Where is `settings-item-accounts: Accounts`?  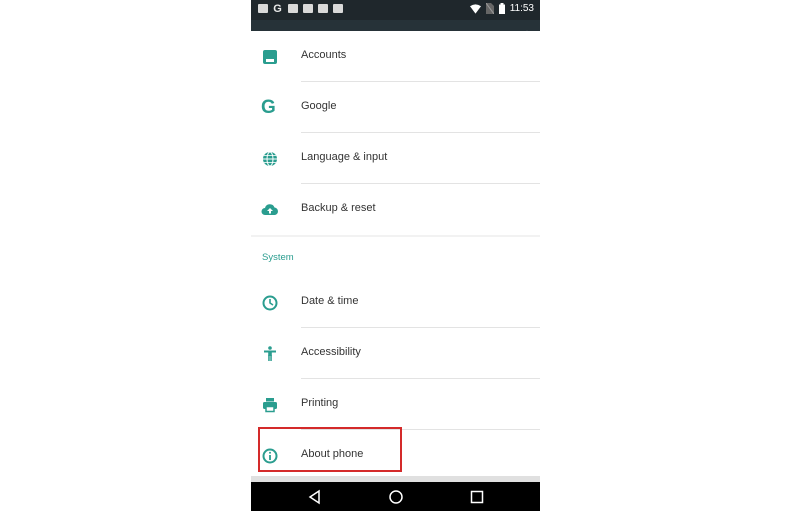 settings-item-accounts: Accounts is located at coordinates (395, 56).